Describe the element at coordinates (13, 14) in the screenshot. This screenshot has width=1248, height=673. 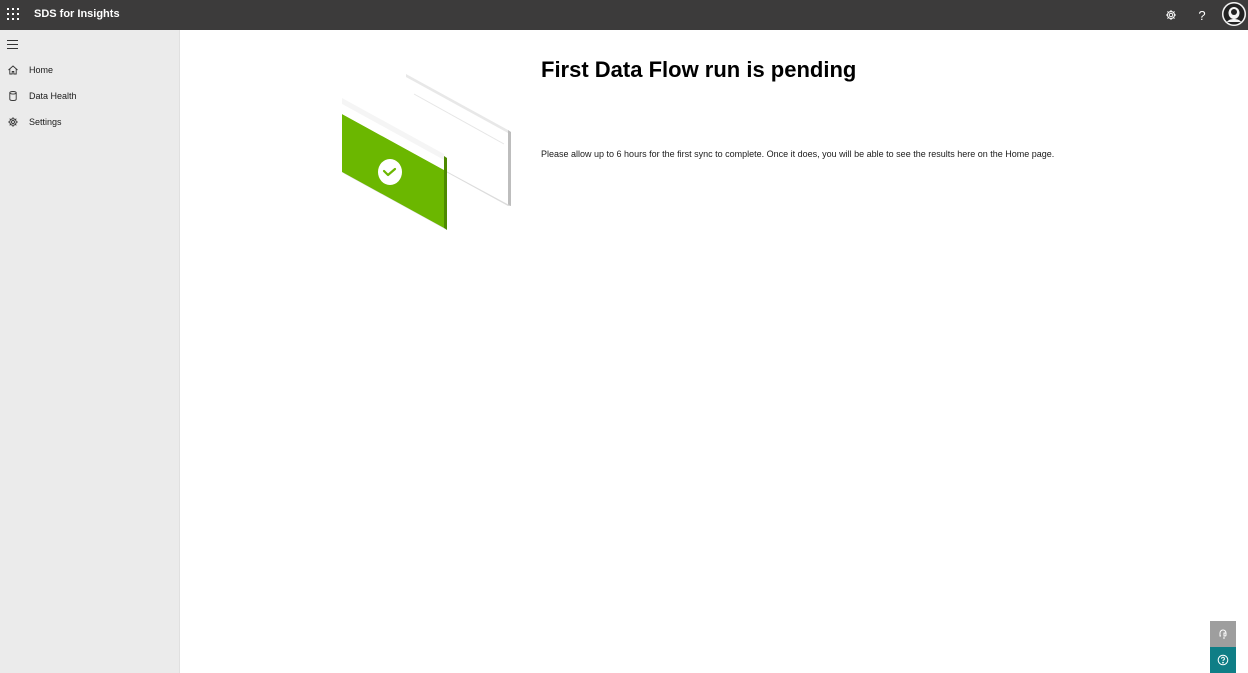
I see `waffle-icon` at that location.